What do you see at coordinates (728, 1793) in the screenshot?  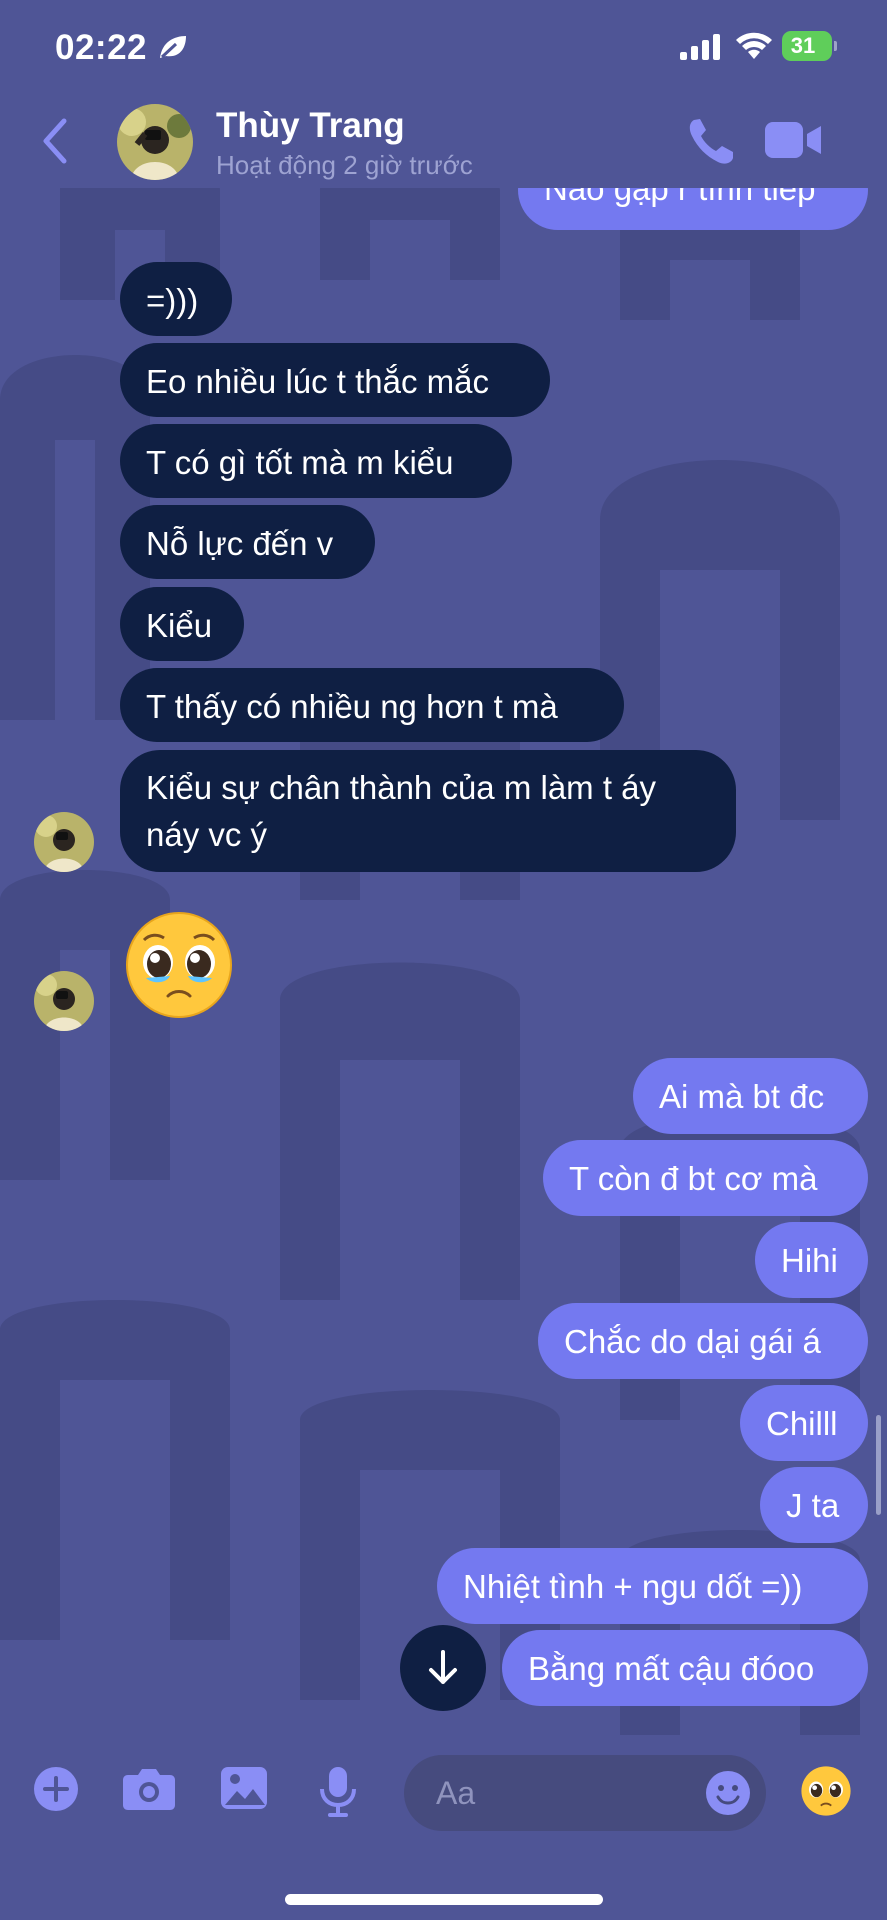 I see `smiley-icon` at bounding box center [728, 1793].